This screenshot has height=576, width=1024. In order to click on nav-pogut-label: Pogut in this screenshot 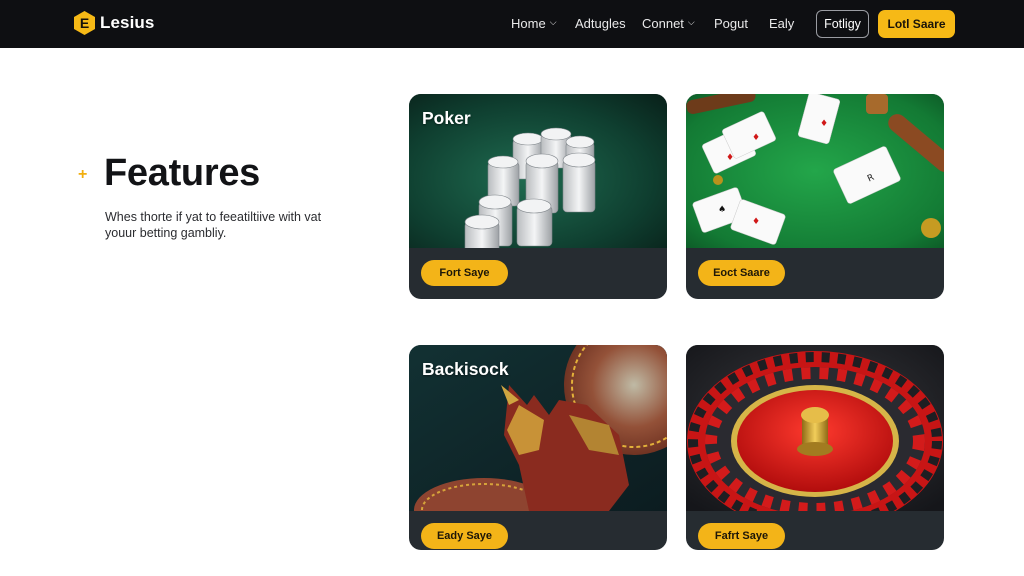, I will do `click(731, 23)`.